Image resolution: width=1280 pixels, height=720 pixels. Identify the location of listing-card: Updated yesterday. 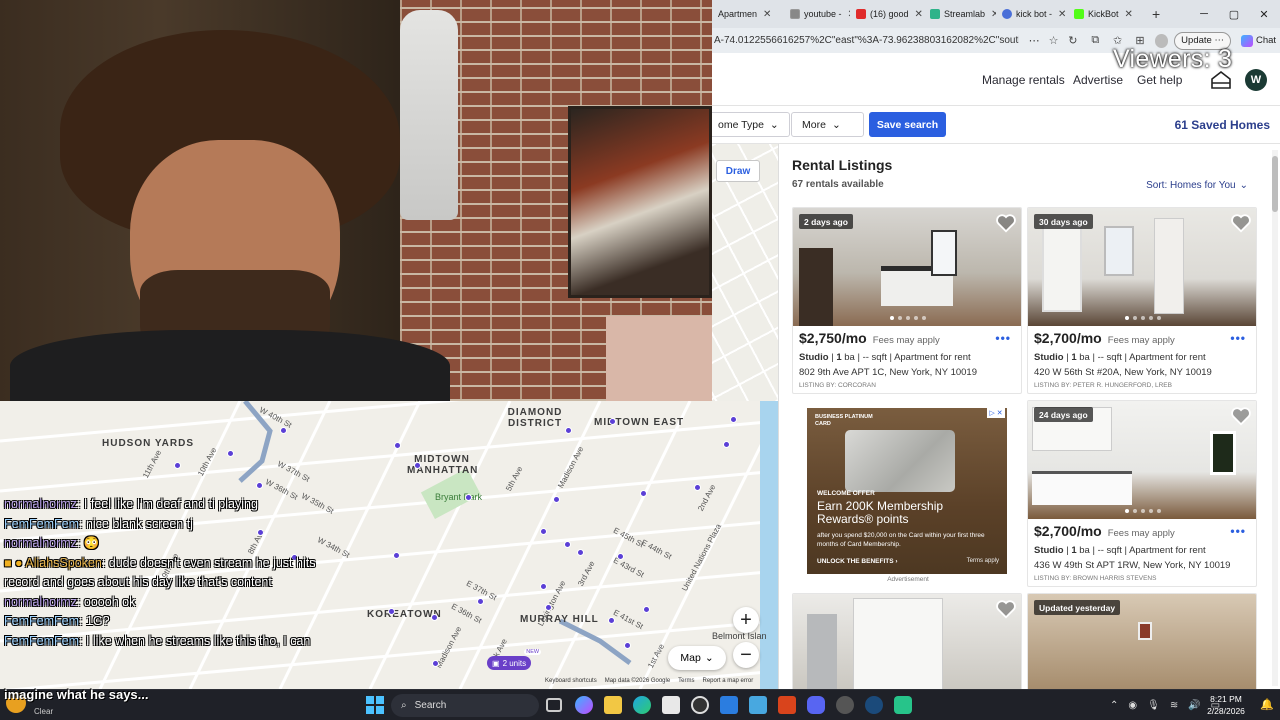
(1142, 641).